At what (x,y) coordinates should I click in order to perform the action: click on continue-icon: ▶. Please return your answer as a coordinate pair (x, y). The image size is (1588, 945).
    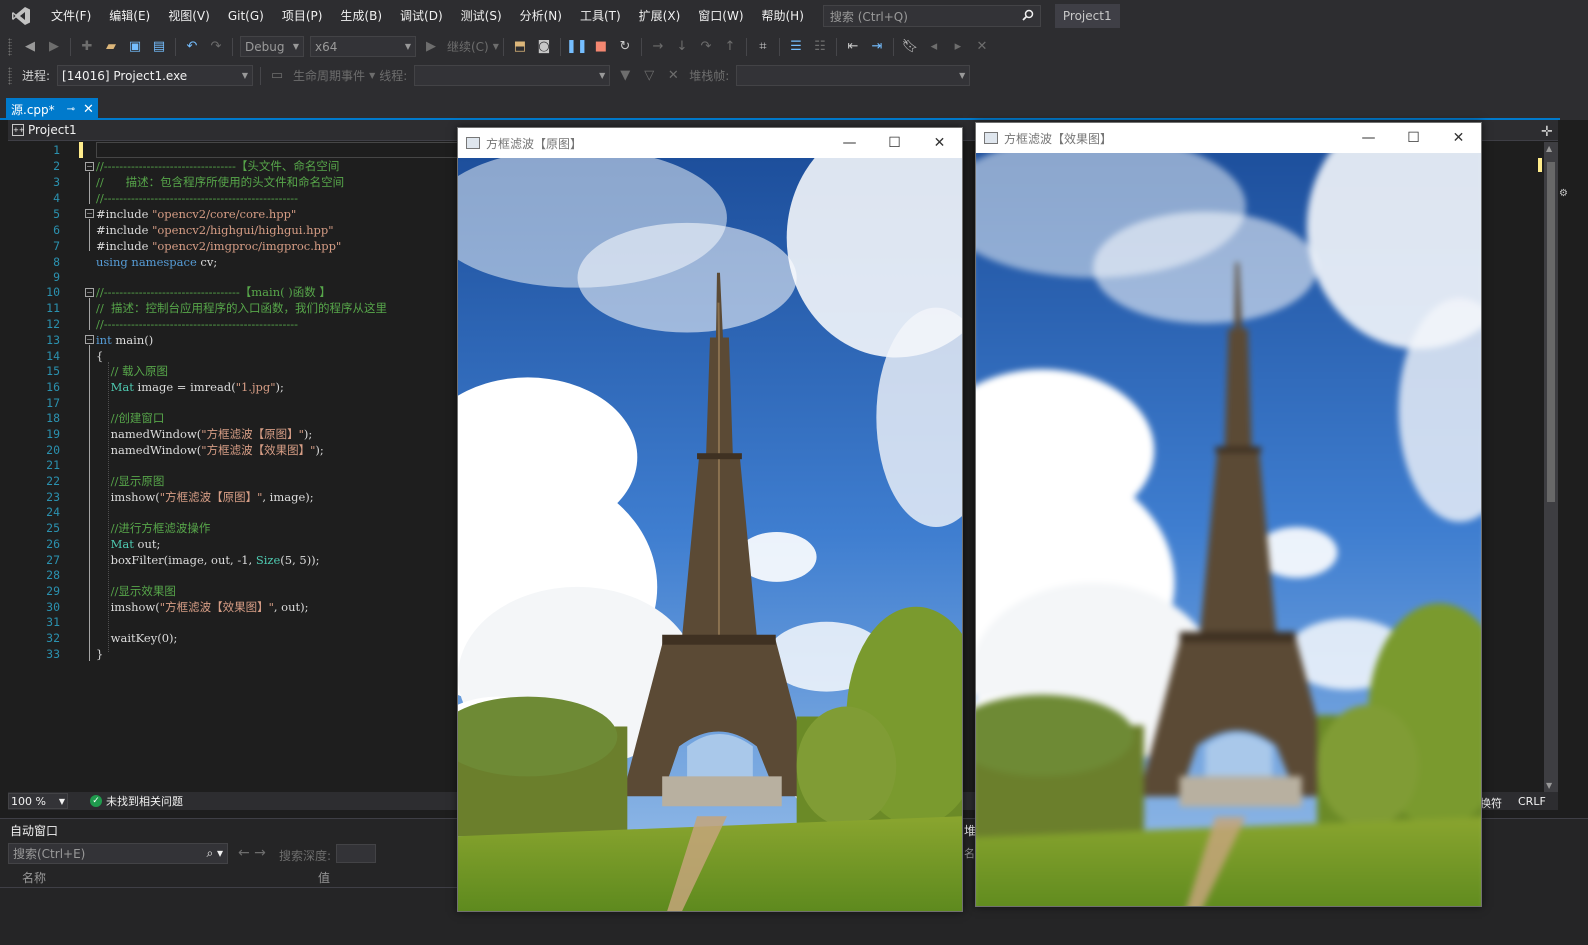
    Looking at the image, I should click on (431, 47).